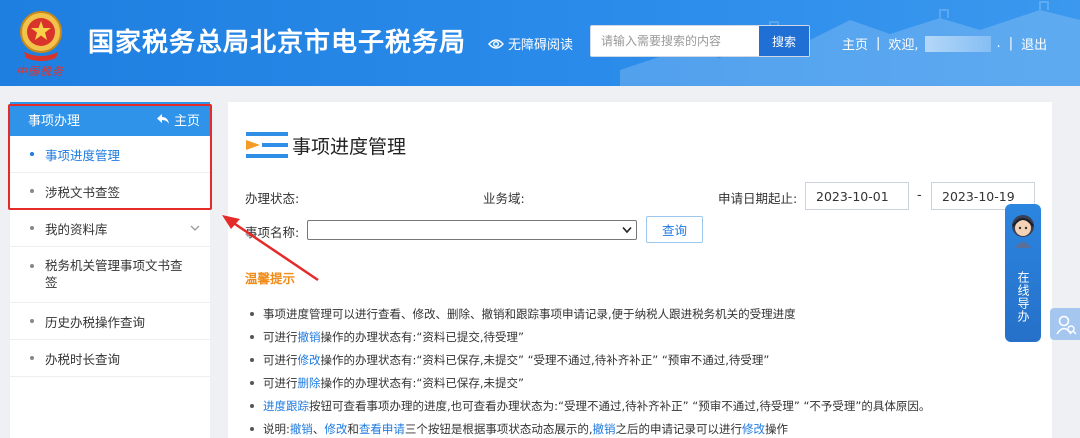  Describe the element at coordinates (472, 230) in the screenshot. I see `item-name-select` at that location.